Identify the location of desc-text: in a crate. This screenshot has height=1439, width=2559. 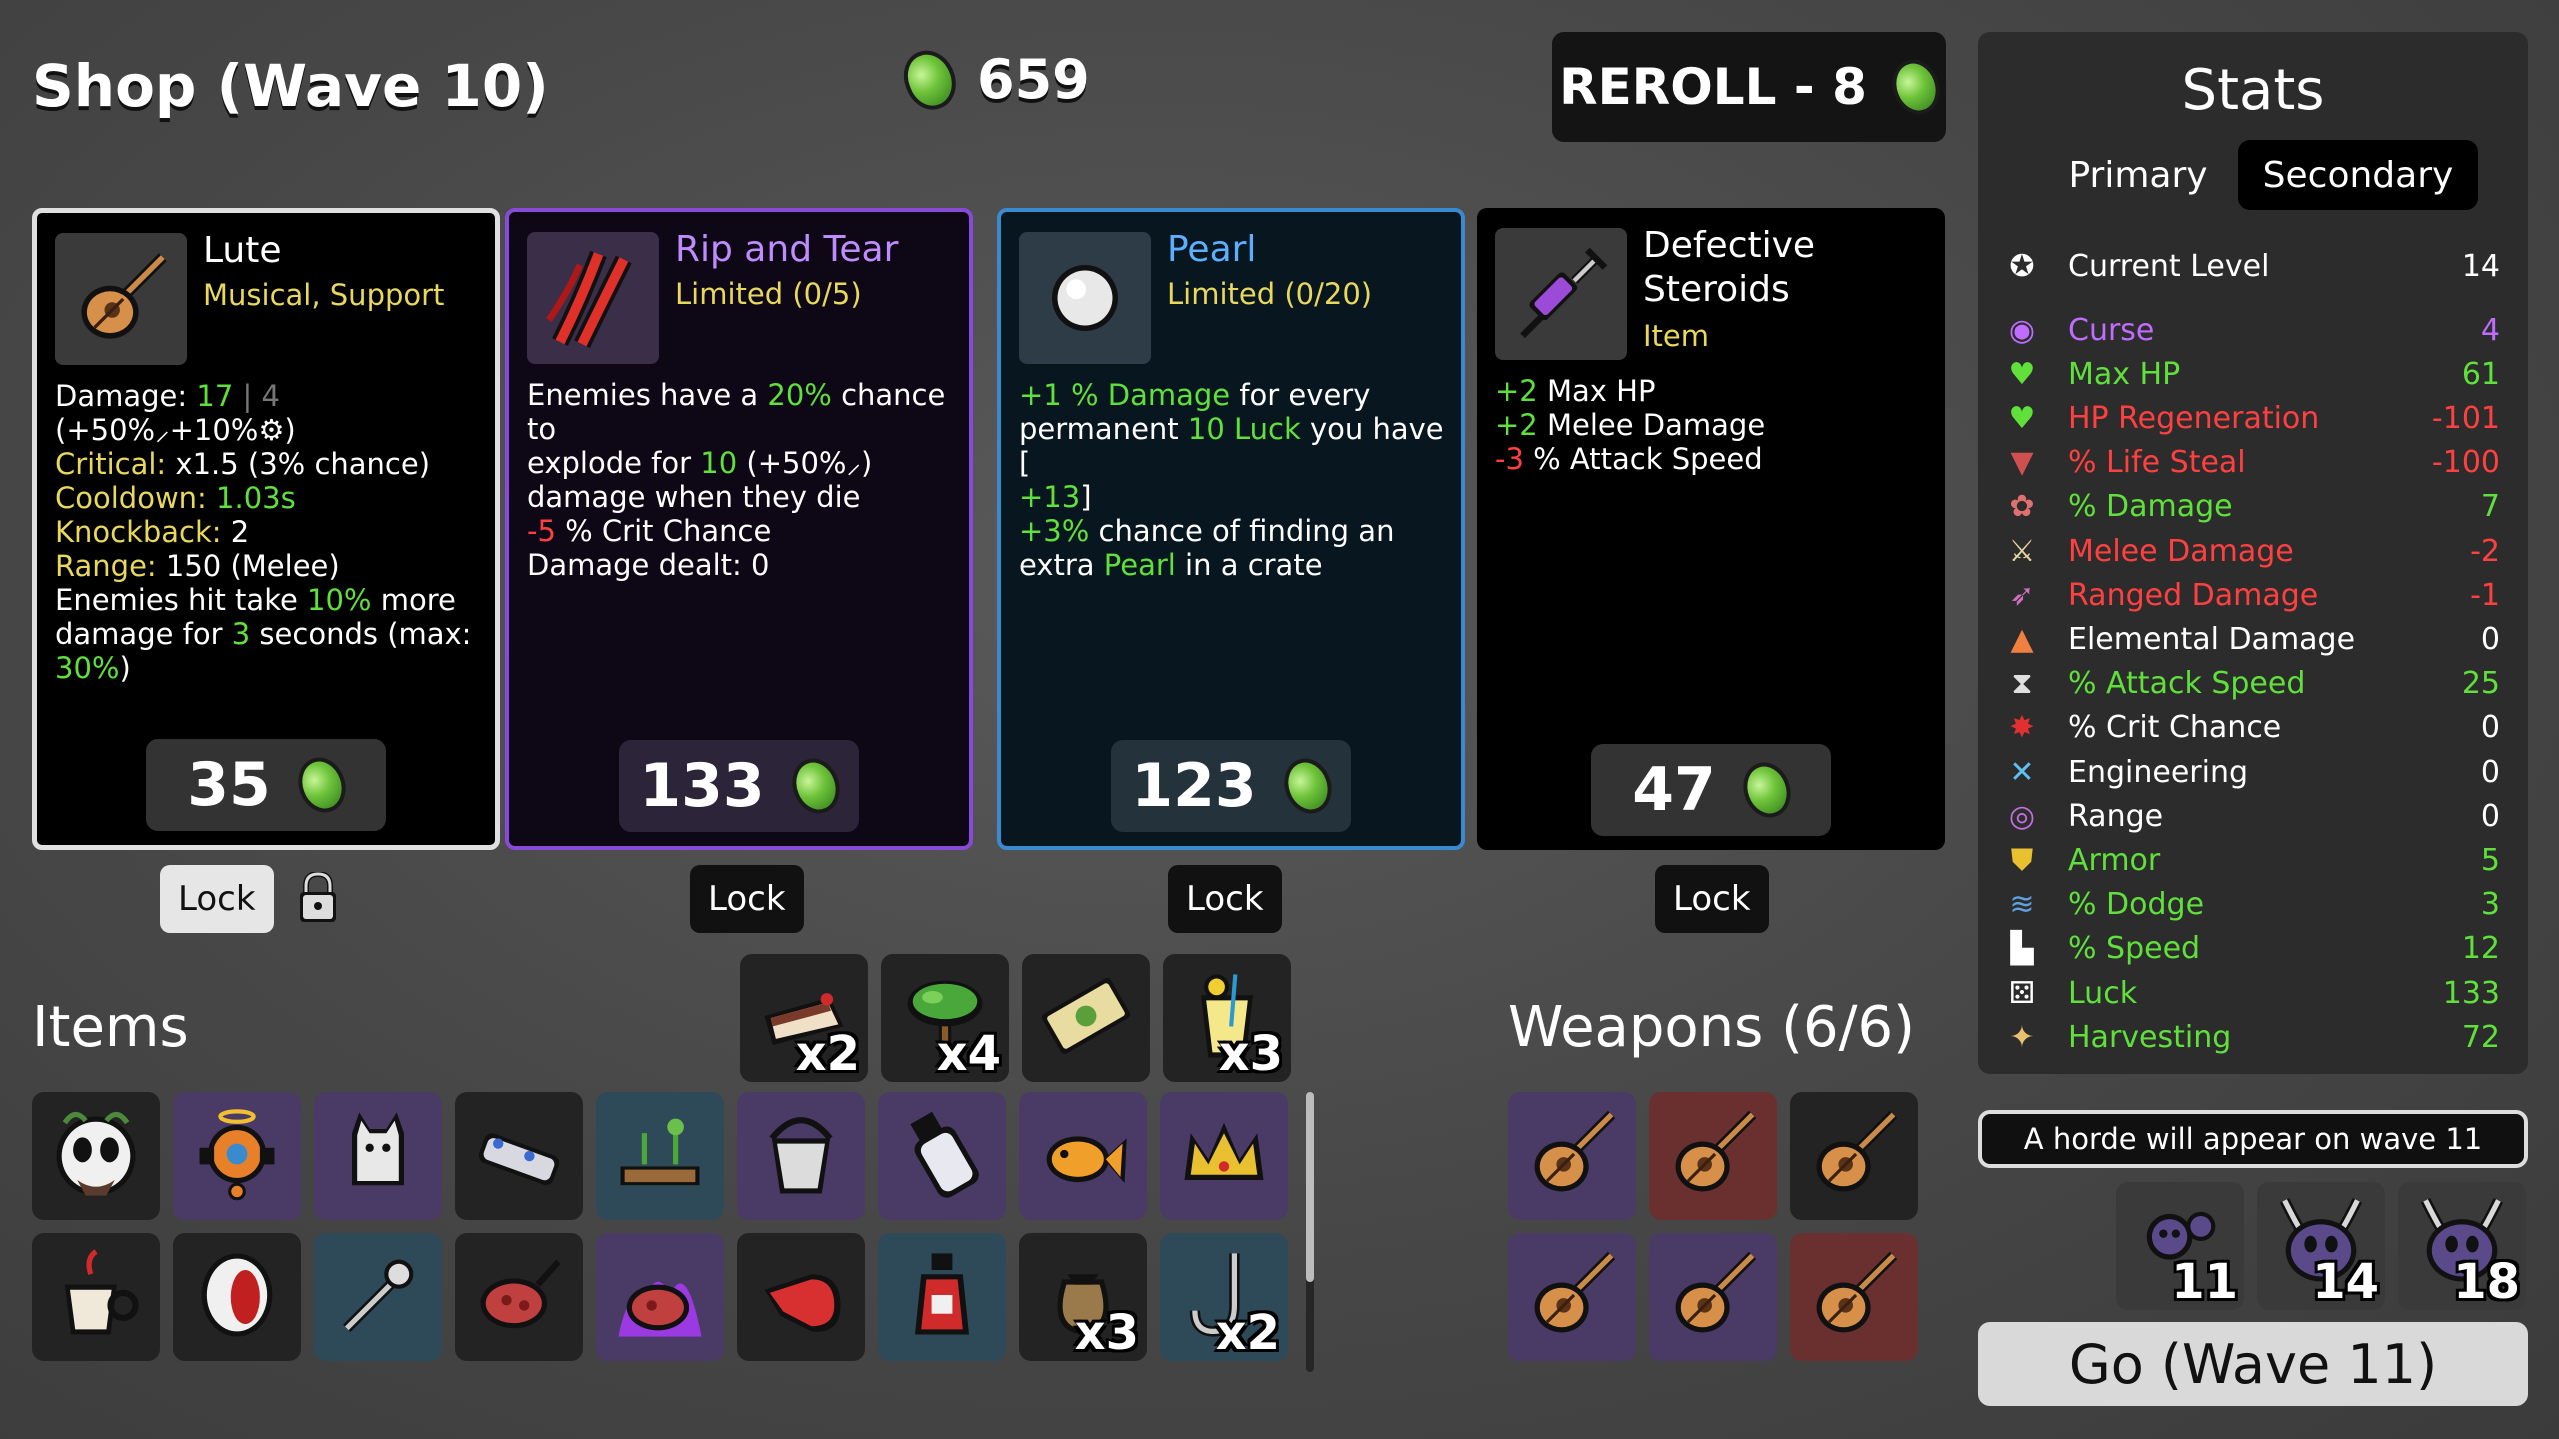
(1249, 565).